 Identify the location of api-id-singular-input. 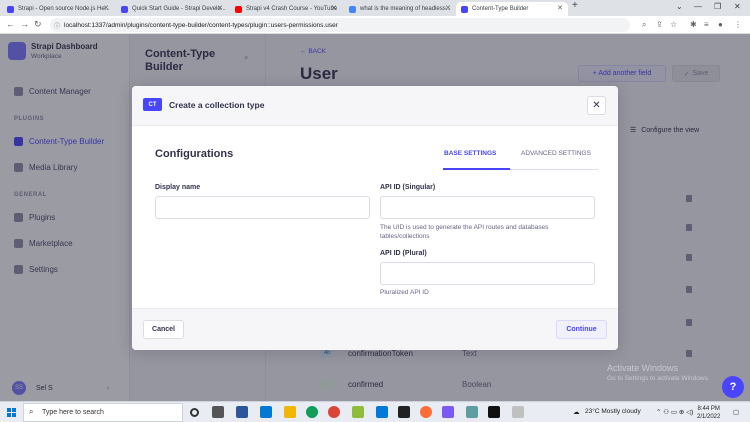
(487, 207).